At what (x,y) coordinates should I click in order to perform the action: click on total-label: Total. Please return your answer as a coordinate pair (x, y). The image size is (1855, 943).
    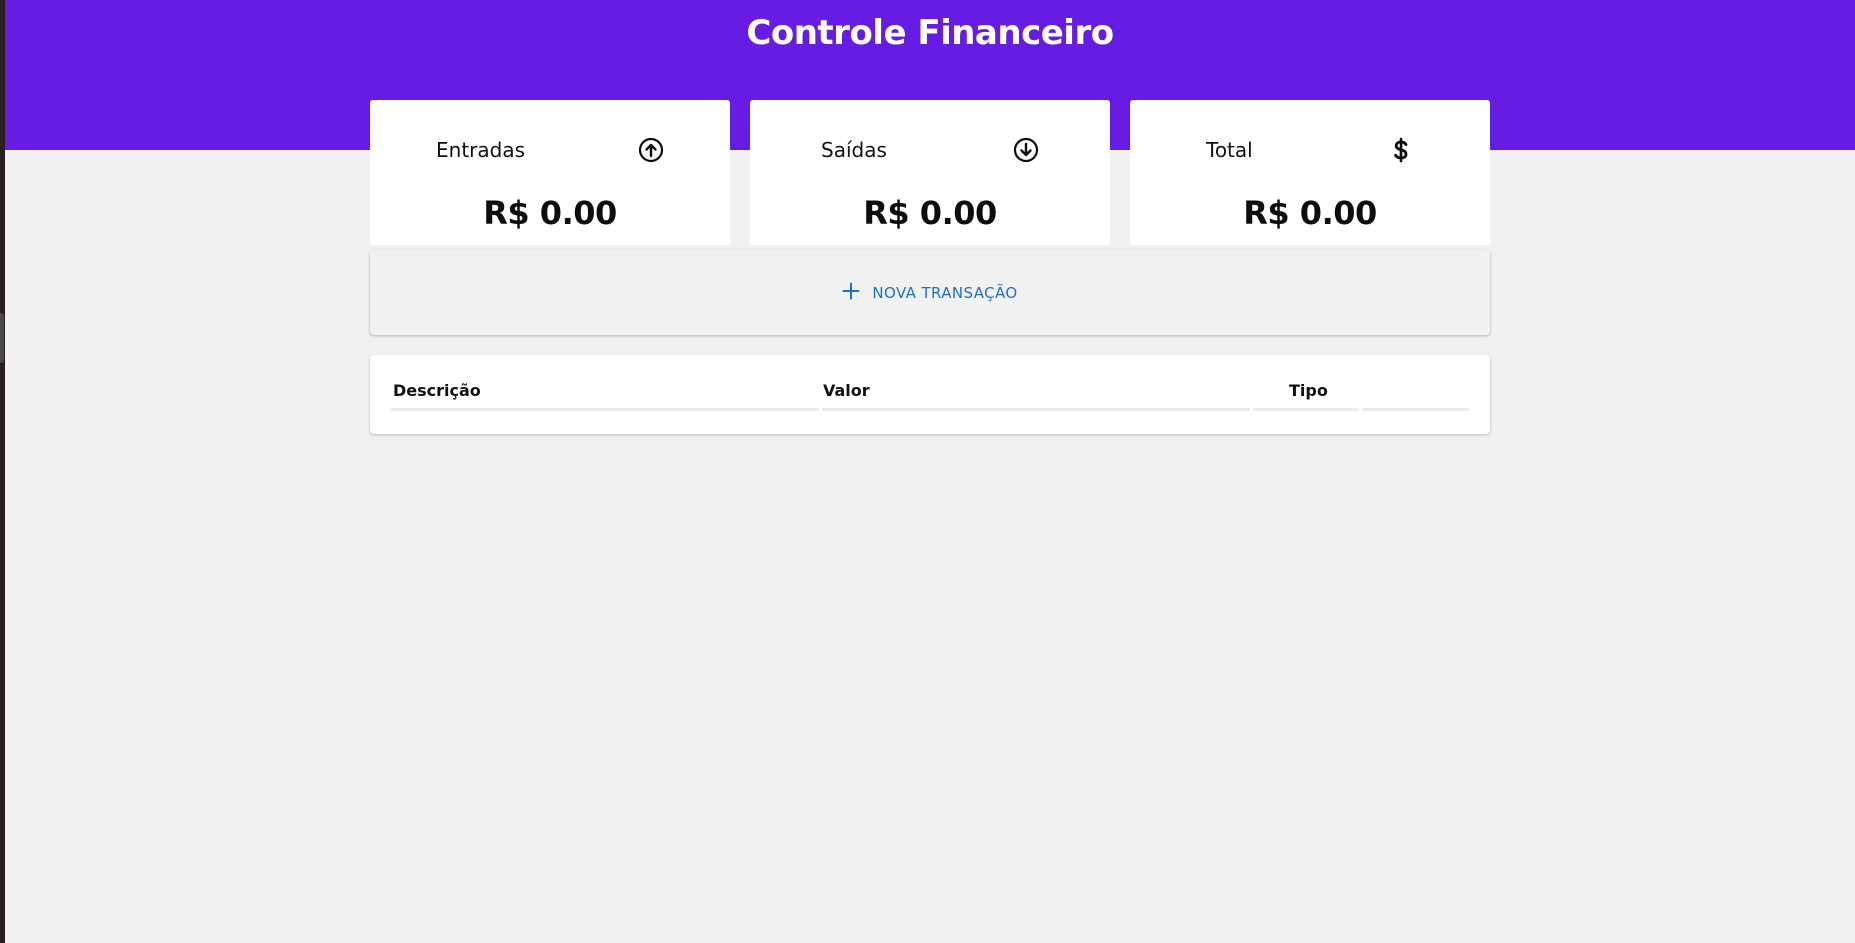
    Looking at the image, I should click on (1229, 150).